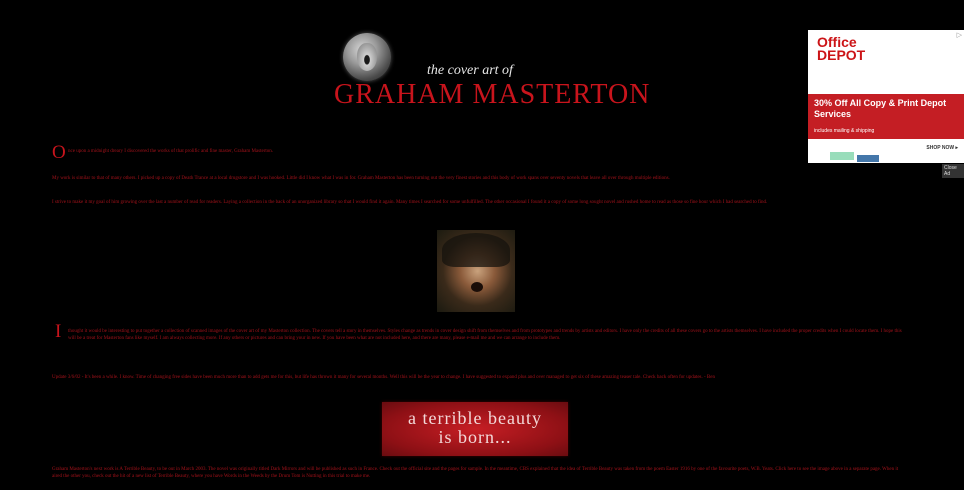 Image resolution: width=964 pixels, height=490 pixels. What do you see at coordinates (942, 148) in the screenshot?
I see `ad-shop-now-link: SHOP NOW ▸` at bounding box center [942, 148].